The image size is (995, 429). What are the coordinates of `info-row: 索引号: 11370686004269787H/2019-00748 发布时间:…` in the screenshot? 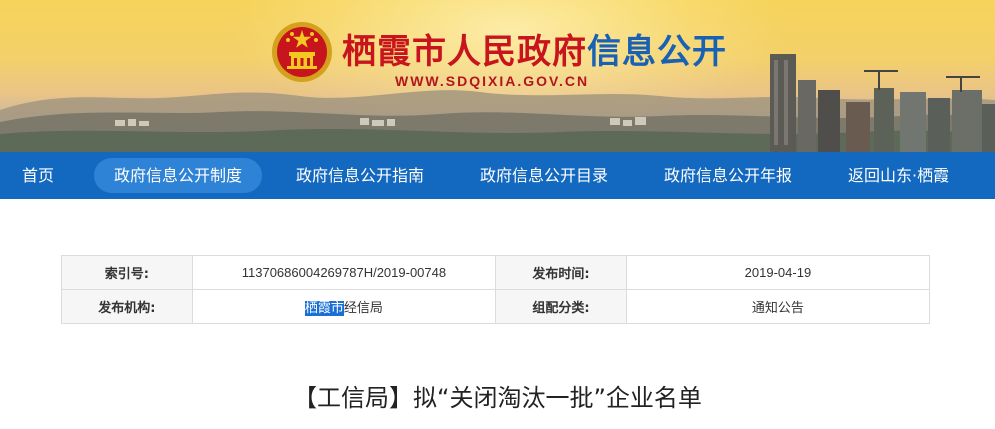 It's located at (496, 272).